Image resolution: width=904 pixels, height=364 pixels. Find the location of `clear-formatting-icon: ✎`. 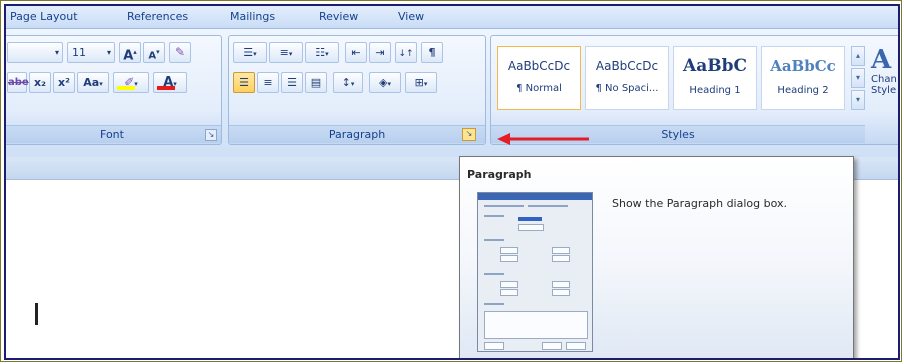

clear-formatting-icon: ✎ is located at coordinates (180, 52).